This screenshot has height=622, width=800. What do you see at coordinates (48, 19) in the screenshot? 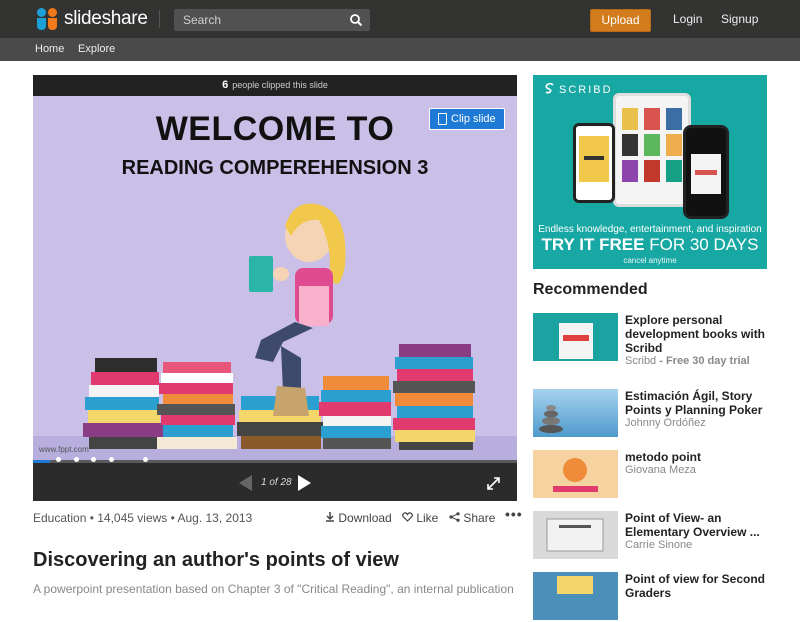
I see `slideshare-logo-icon` at bounding box center [48, 19].